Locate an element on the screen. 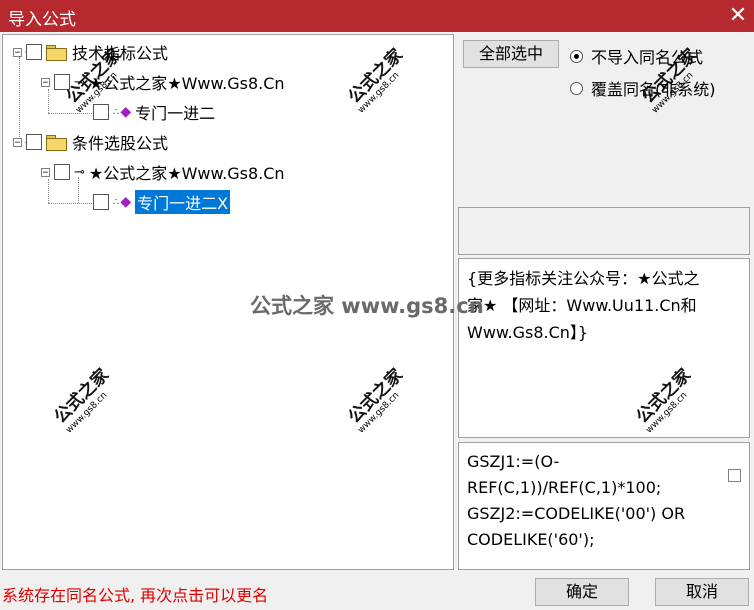 This screenshot has width=754, height=610. formula-label: 专门一进二 is located at coordinates (175, 113).